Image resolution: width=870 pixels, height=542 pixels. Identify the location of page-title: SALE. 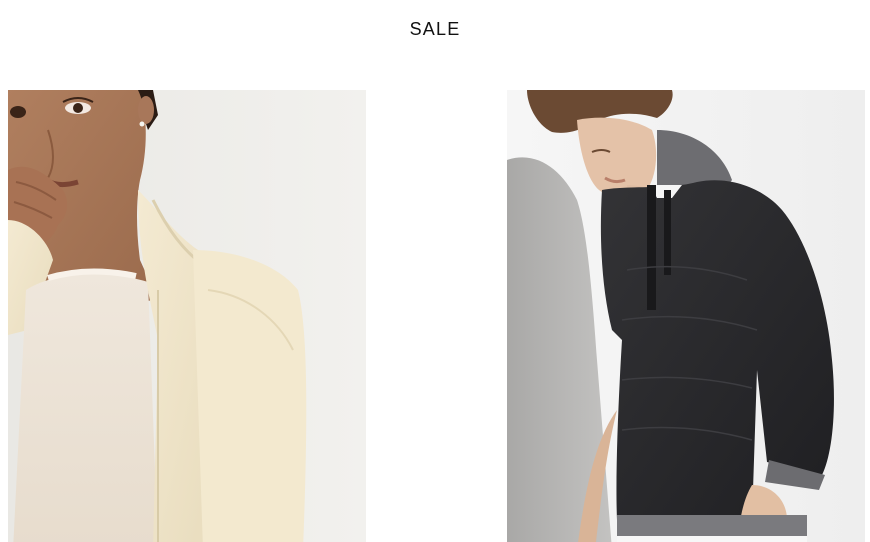
(435, 29).